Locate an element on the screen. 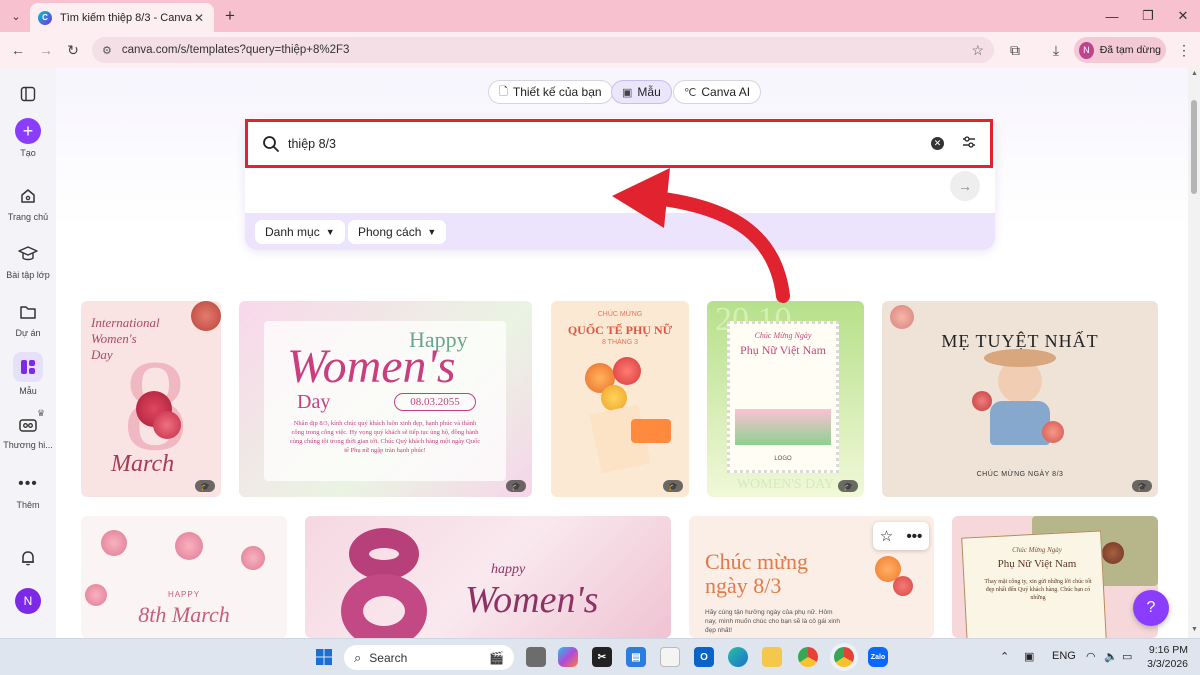 This screenshot has width=1200, height=675. sidebar-item-create: + Tạo is located at coordinates (28, 138).